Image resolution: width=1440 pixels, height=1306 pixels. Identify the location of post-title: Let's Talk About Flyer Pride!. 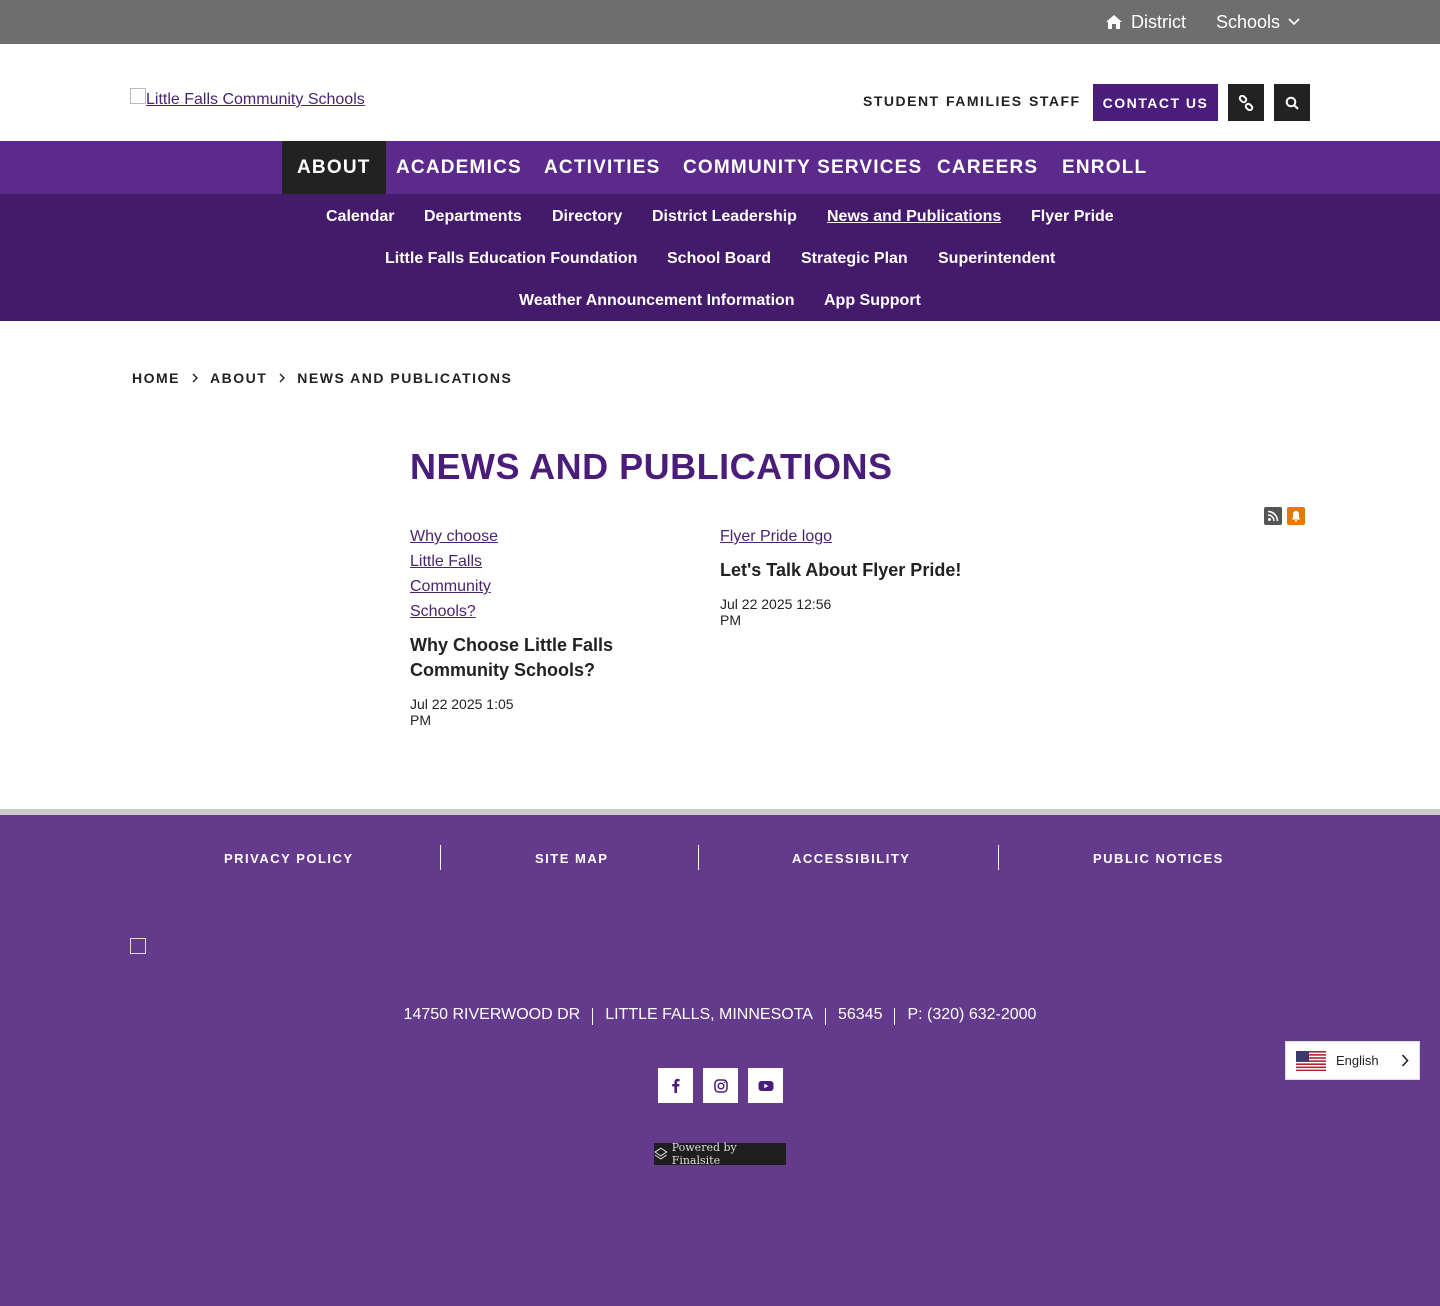
(870, 570).